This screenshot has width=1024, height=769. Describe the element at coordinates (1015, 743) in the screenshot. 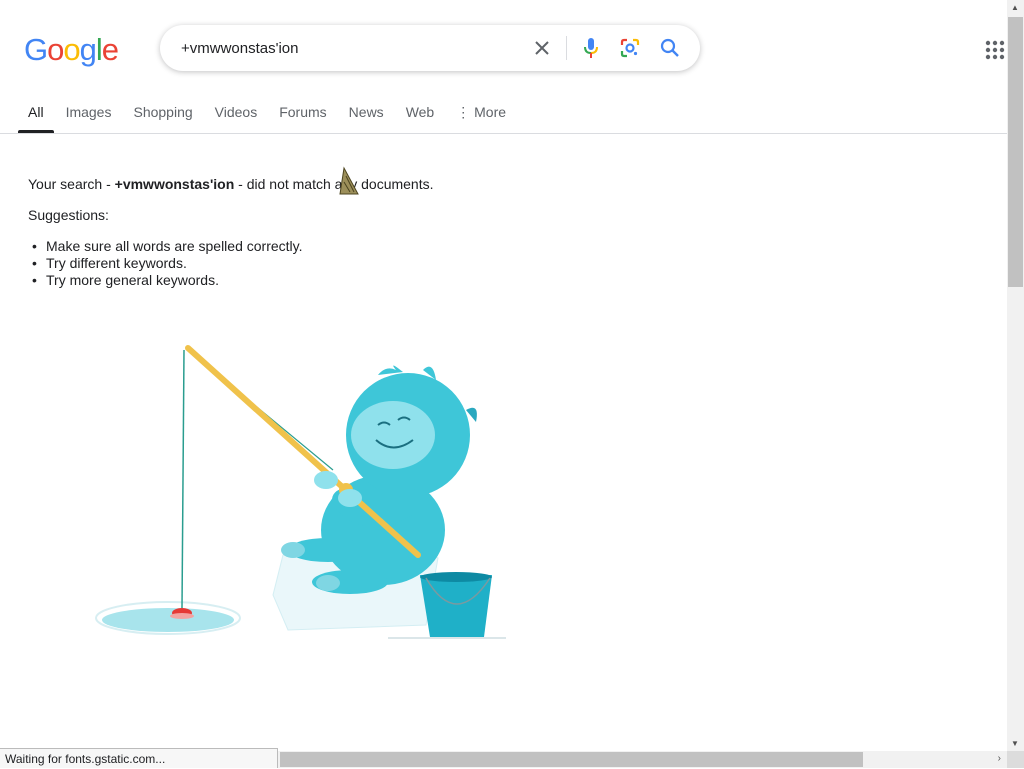

I see `scroll-down-icon: ▼` at that location.